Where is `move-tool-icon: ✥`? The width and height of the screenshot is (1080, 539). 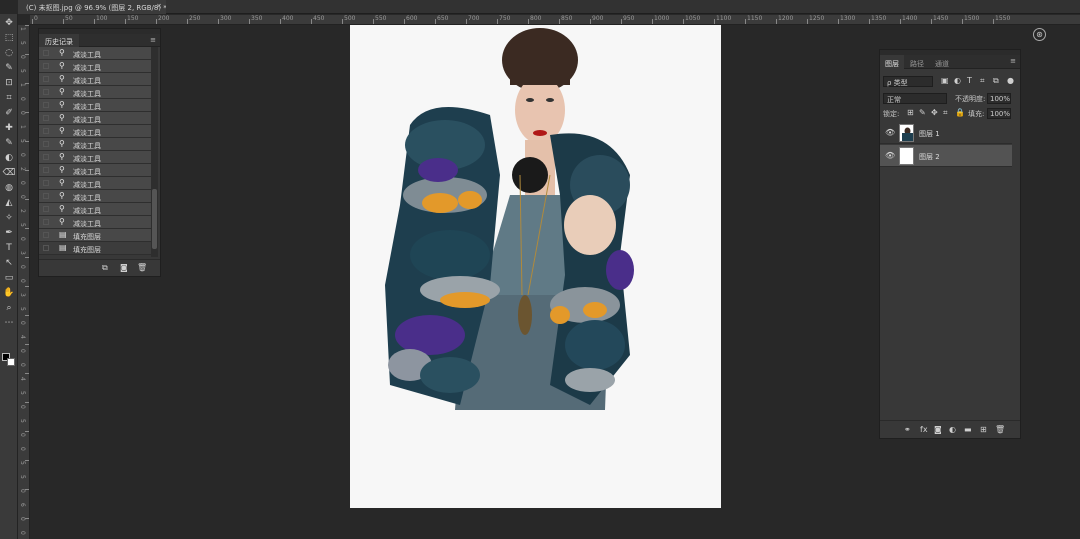 move-tool-icon: ✥ is located at coordinates (9, 23).